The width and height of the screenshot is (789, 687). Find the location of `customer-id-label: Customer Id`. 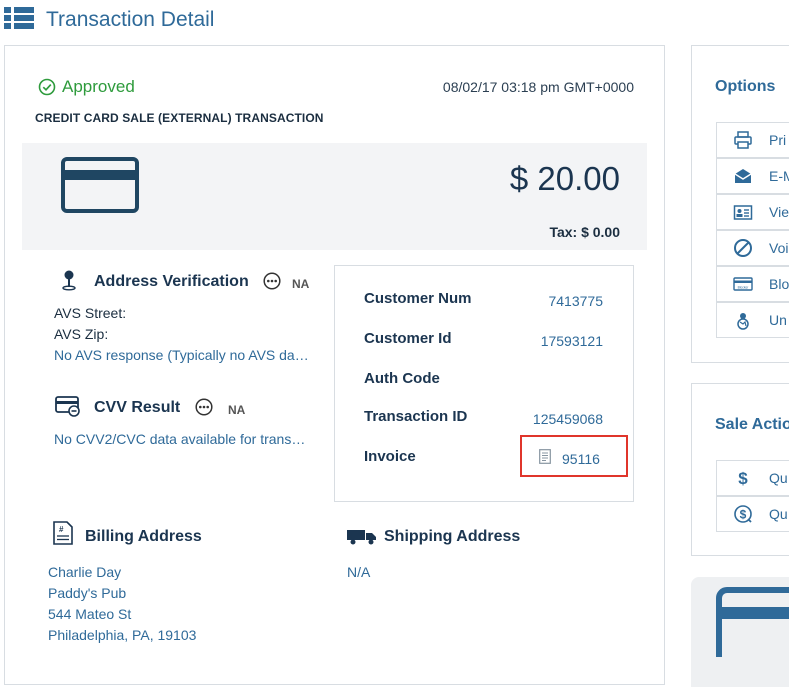

customer-id-label: Customer Id is located at coordinates (408, 338).